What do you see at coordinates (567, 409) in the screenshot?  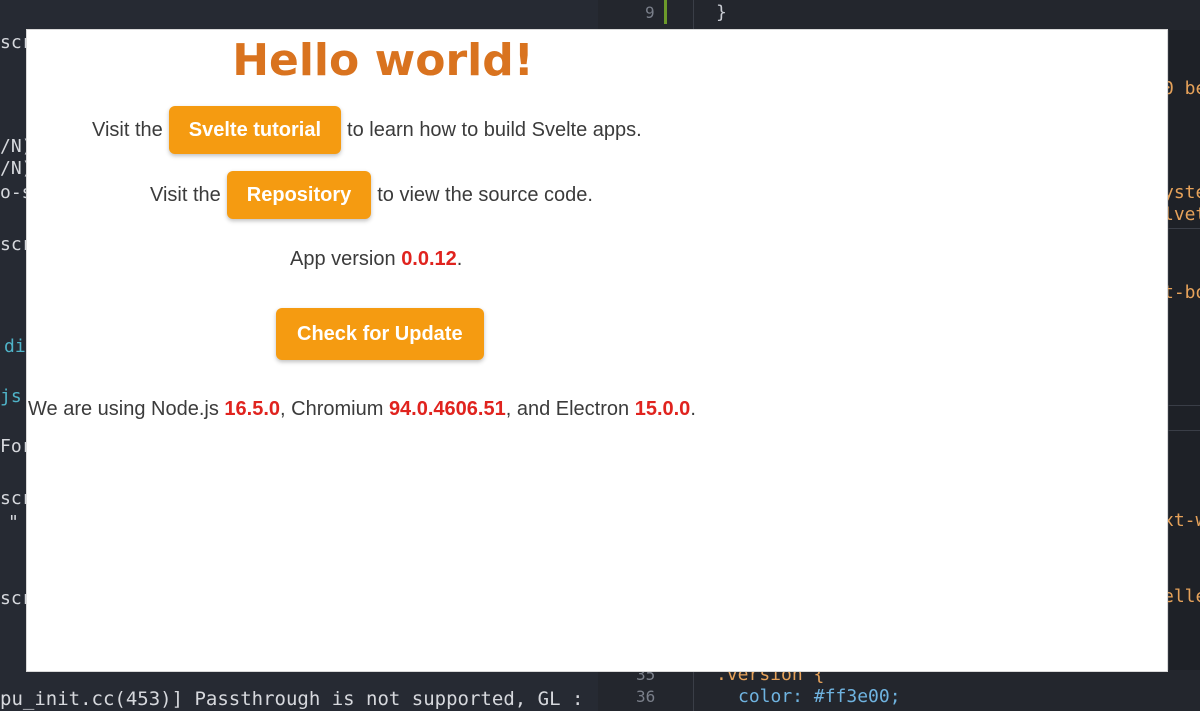 I see `versions-text: , and Electron` at bounding box center [567, 409].